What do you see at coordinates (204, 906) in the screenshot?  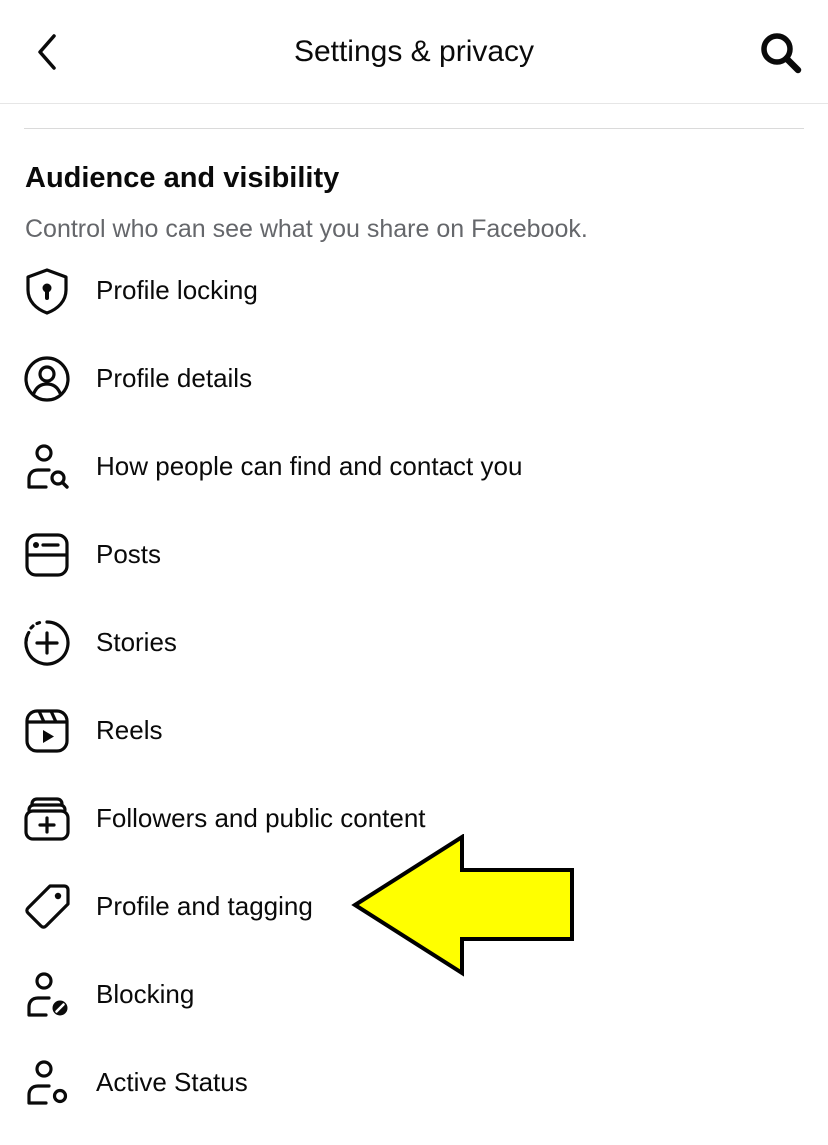 I see `menu-label: Profile and tagging` at bounding box center [204, 906].